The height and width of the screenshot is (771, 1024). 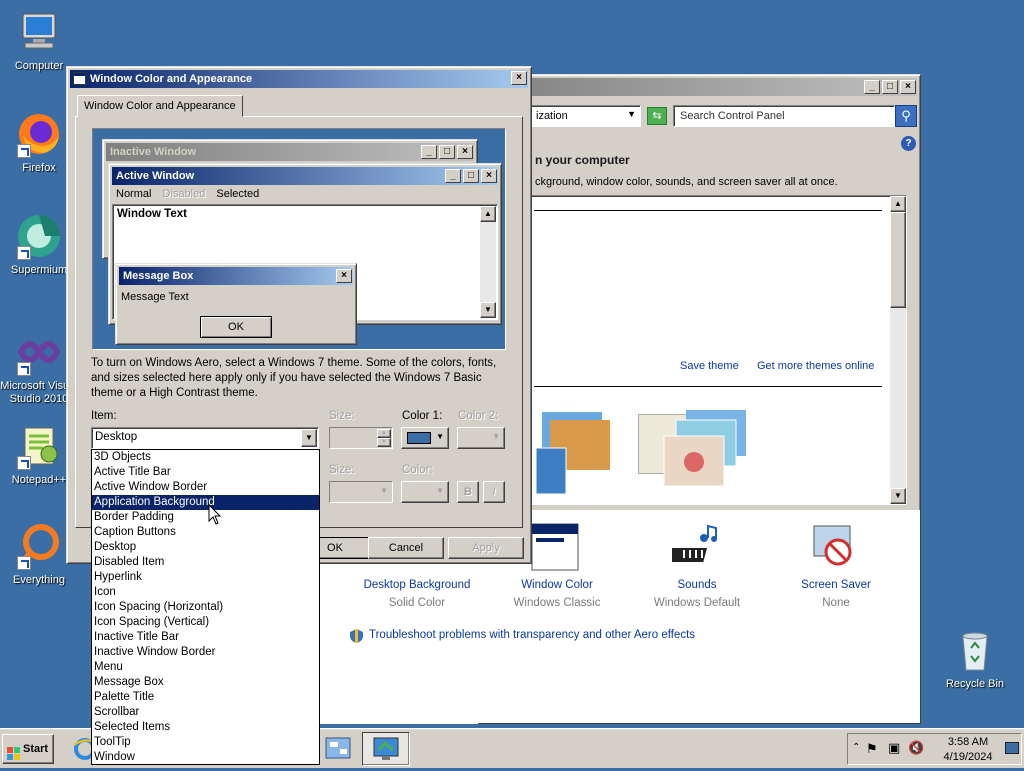 What do you see at coordinates (299, 79) in the screenshot?
I see `dialog-title-bar: Window Color and Appearance` at bounding box center [299, 79].